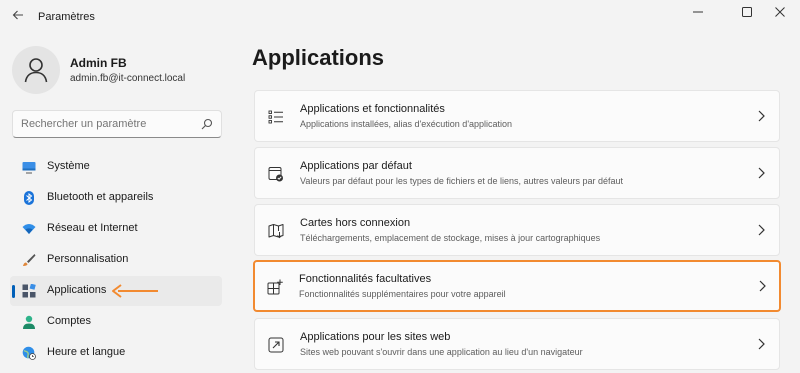  What do you see at coordinates (29, 198) in the screenshot?
I see `bluetooth-icon` at bounding box center [29, 198].